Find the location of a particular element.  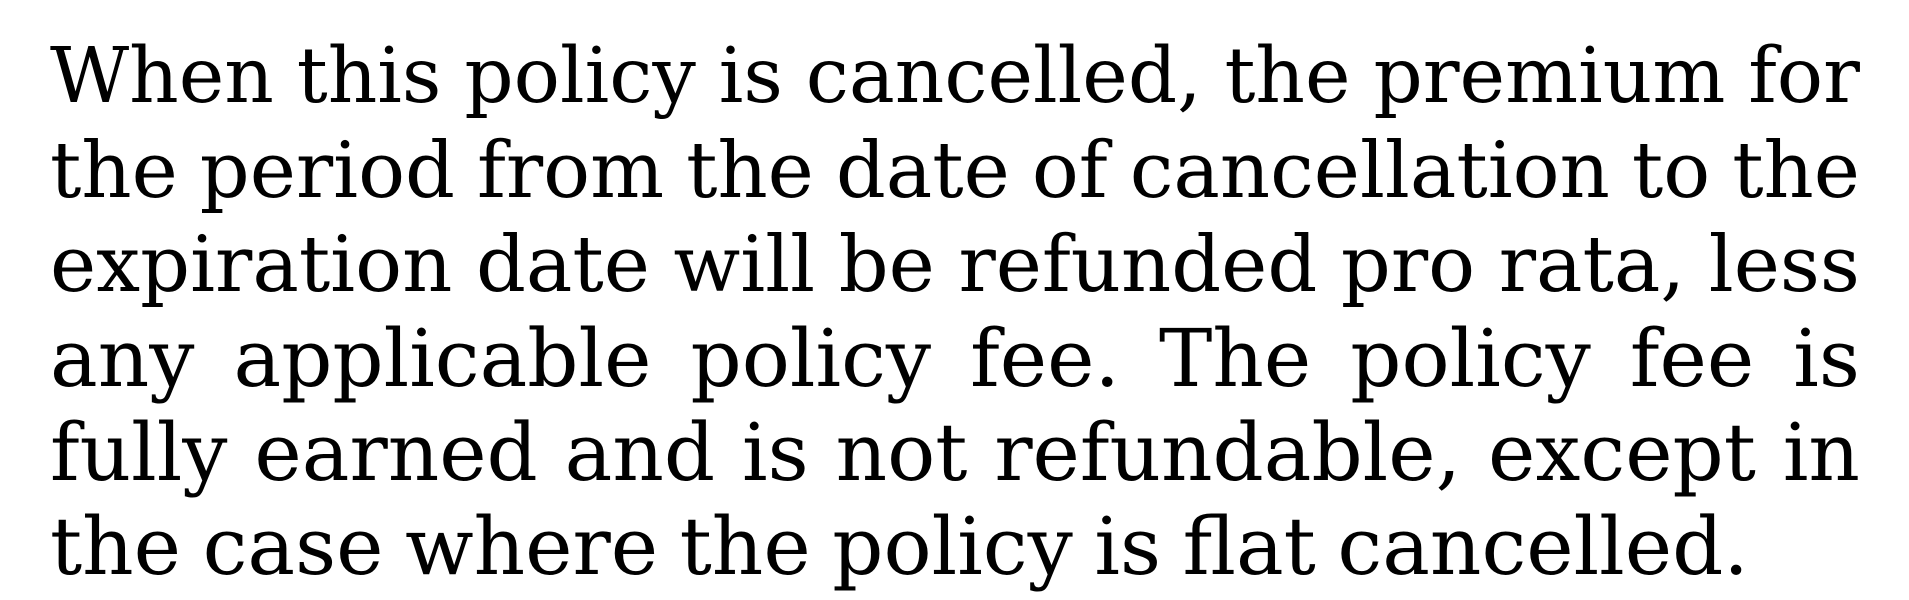

word: cancelled, is located at coordinates (1003, 76).